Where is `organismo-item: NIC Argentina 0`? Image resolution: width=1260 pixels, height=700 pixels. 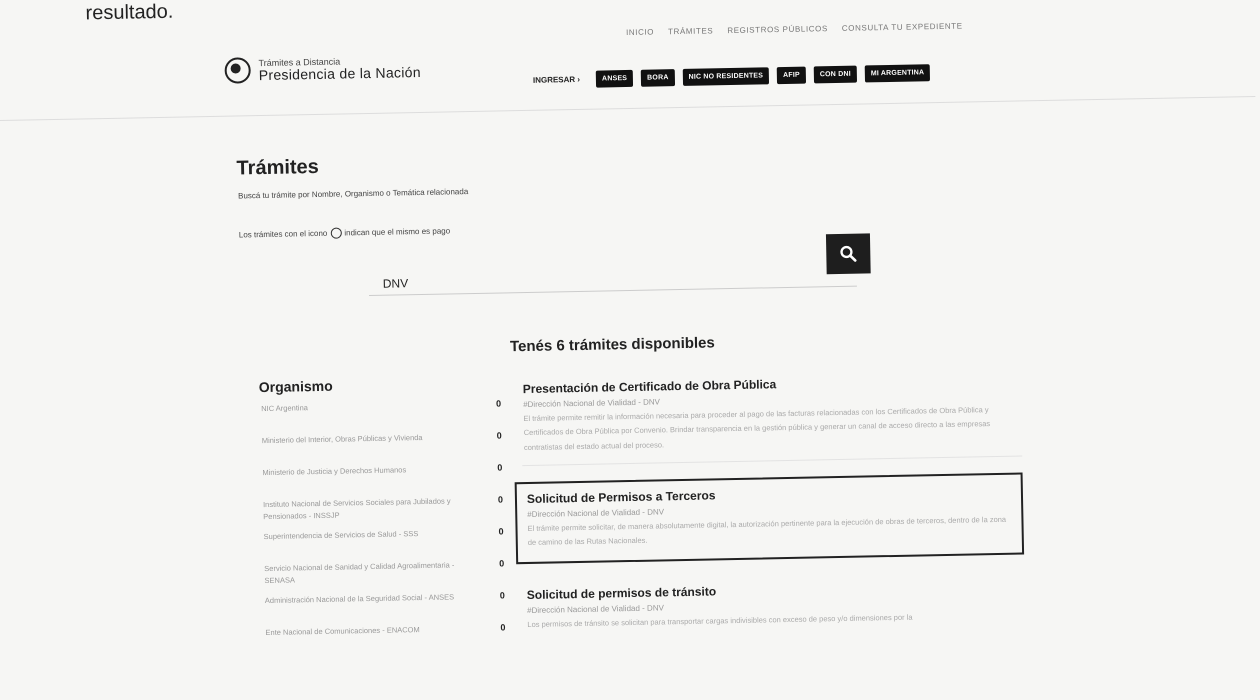 organismo-item: NIC Argentina 0 is located at coordinates (381, 414).